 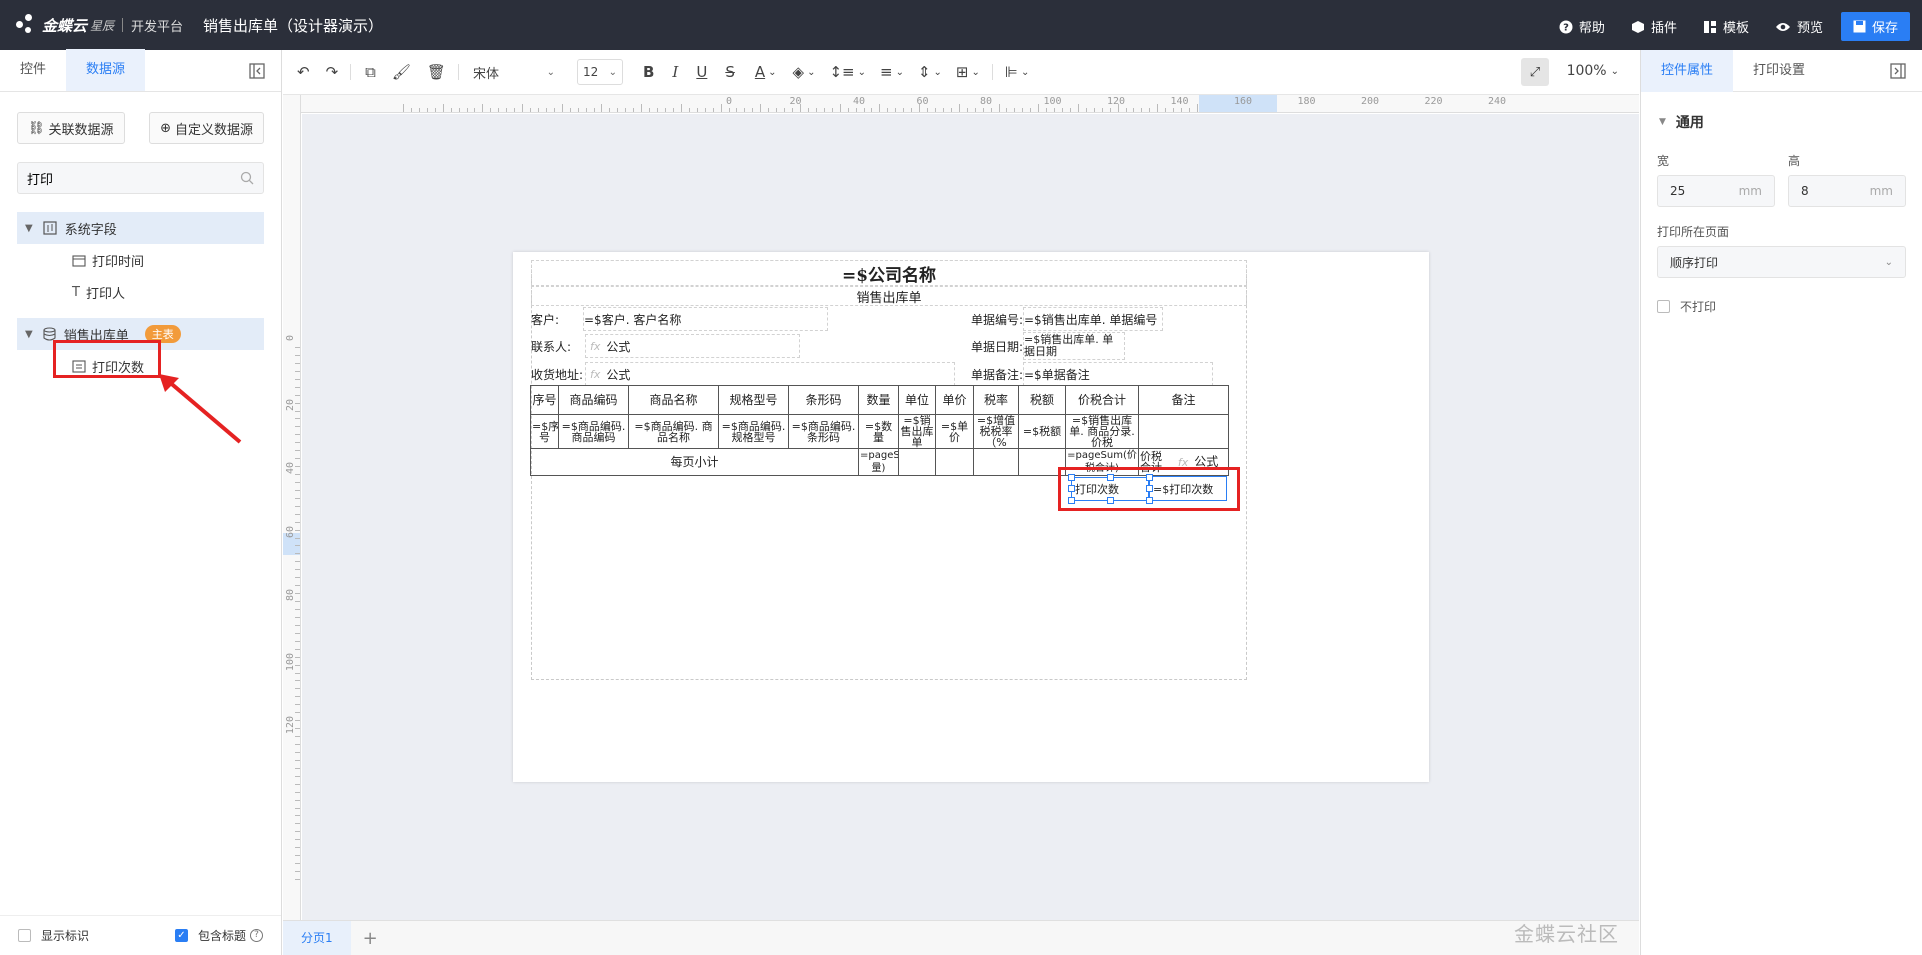 I want to click on width-input: 25 mm, so click(x=1716, y=191).